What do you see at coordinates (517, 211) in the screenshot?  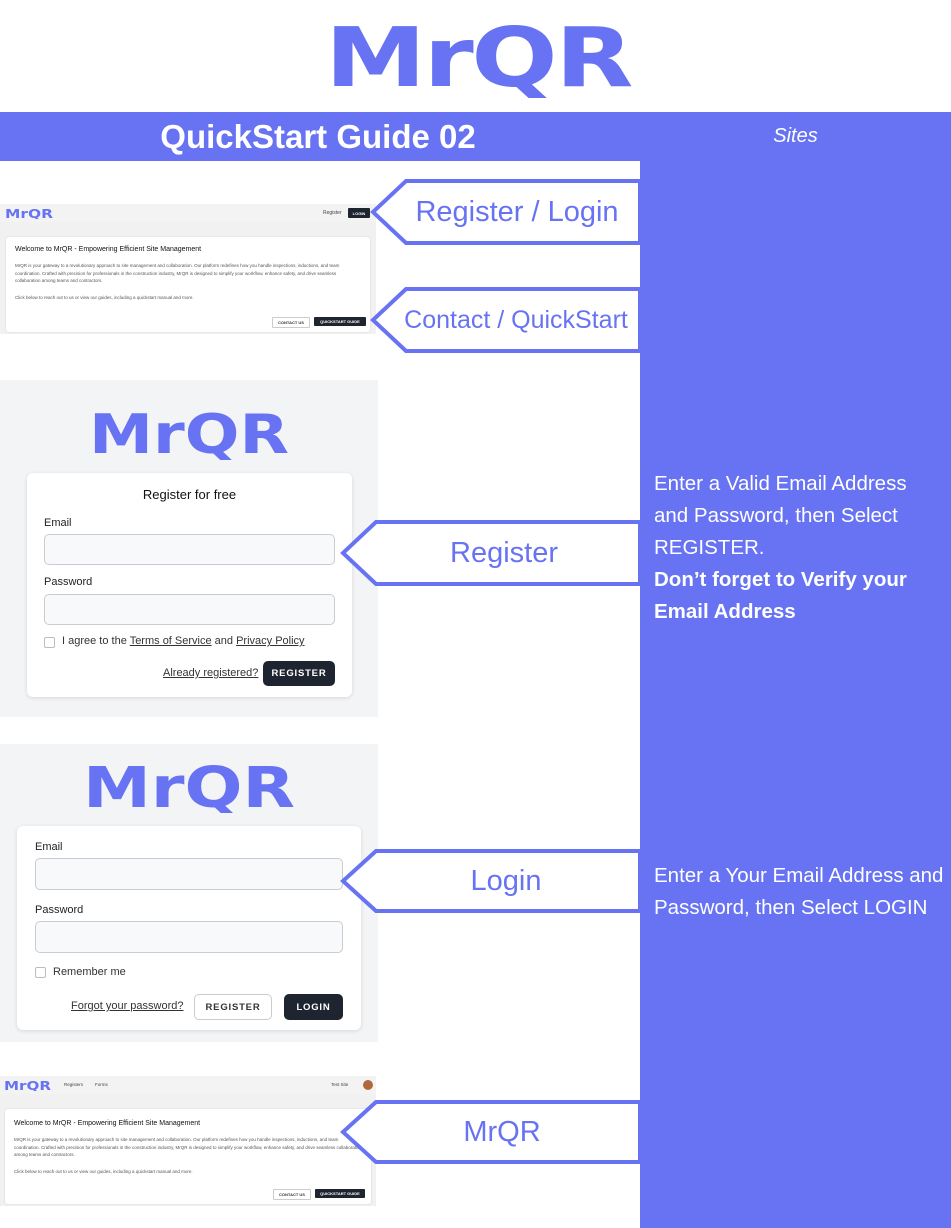 I see `register-login-label: Register / Login` at bounding box center [517, 211].